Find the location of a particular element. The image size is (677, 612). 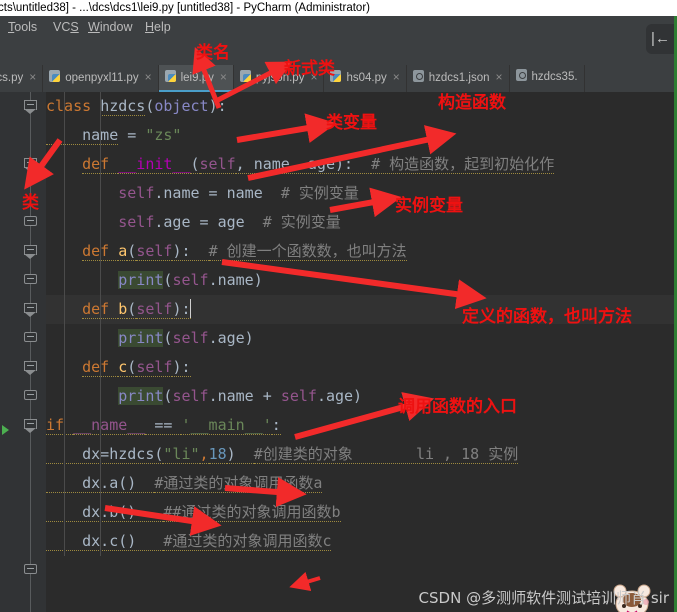

editor-tab-label: hs04.py is located at coordinates (366, 78).